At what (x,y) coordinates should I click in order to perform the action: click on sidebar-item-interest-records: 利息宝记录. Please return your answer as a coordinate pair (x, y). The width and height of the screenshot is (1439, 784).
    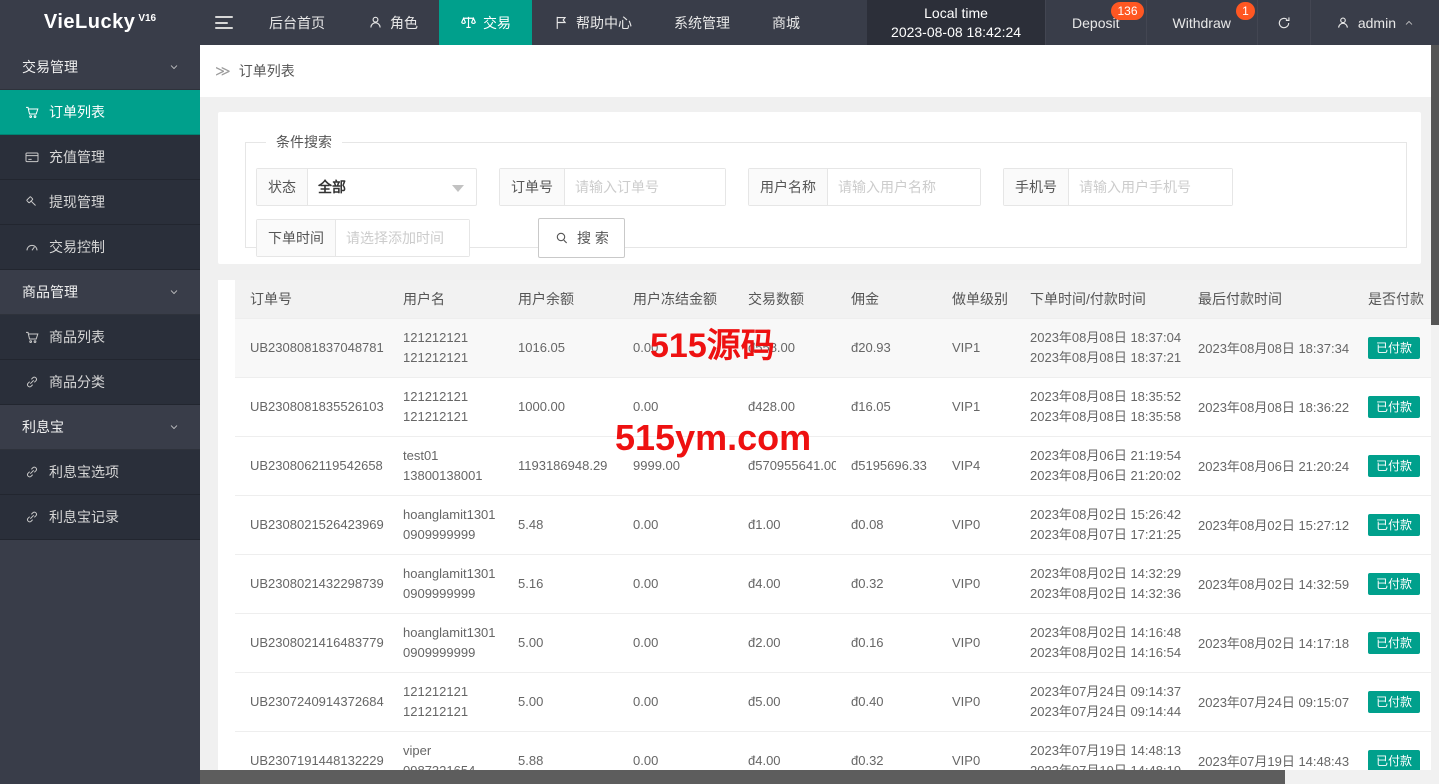
    Looking at the image, I should click on (100, 517).